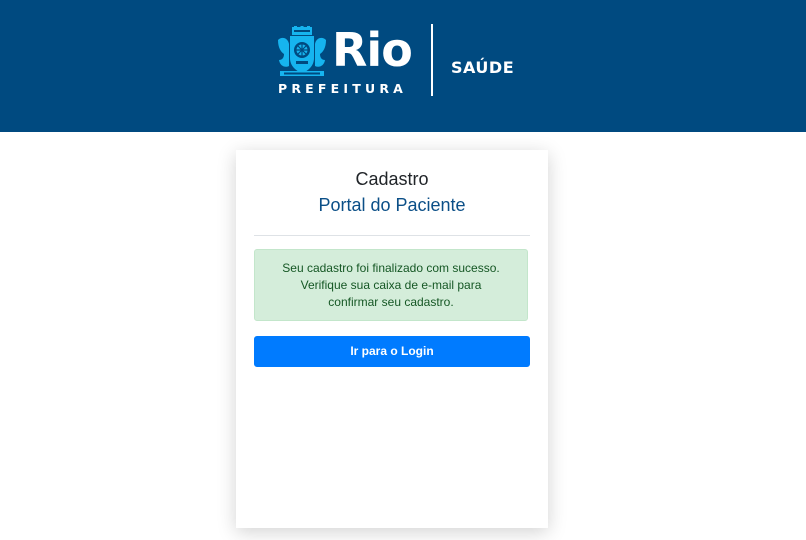 The height and width of the screenshot is (540, 806). I want to click on section-name: SAÚDE, so click(483, 67).